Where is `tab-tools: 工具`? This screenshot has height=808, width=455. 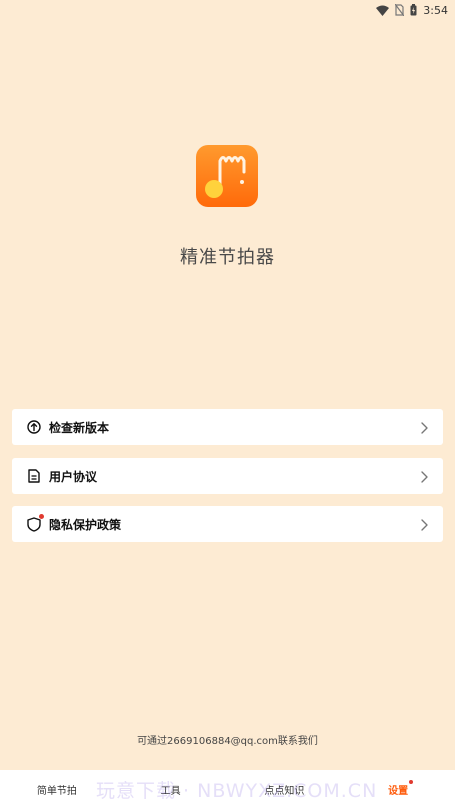 tab-tools: 工具 is located at coordinates (171, 789).